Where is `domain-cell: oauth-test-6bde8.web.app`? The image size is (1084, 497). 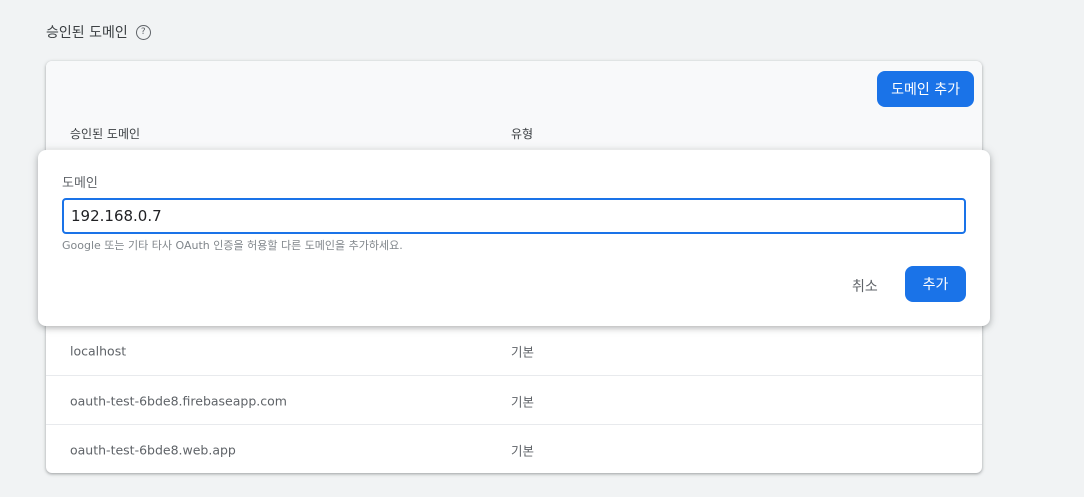 domain-cell: oauth-test-6bde8.web.app is located at coordinates (153, 449).